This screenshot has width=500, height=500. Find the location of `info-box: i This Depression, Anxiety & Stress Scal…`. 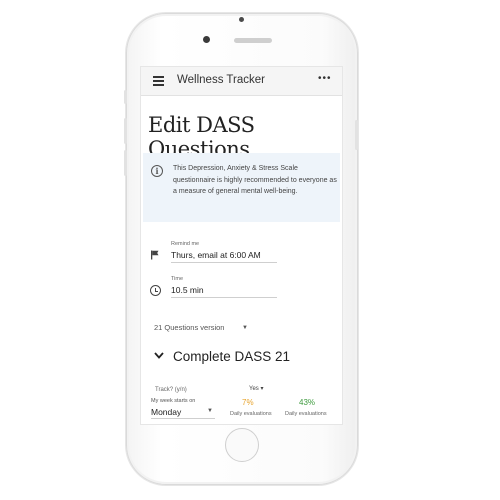

info-box: i This Depression, Anxiety & Stress Scal… is located at coordinates (241, 187).